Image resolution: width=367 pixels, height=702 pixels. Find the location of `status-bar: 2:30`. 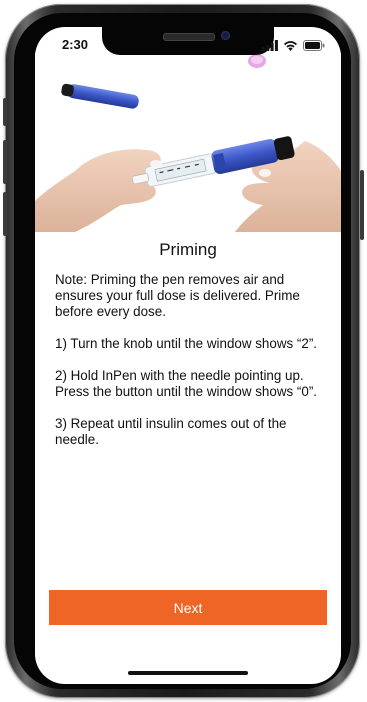

status-bar: 2:30 is located at coordinates (188, 42).